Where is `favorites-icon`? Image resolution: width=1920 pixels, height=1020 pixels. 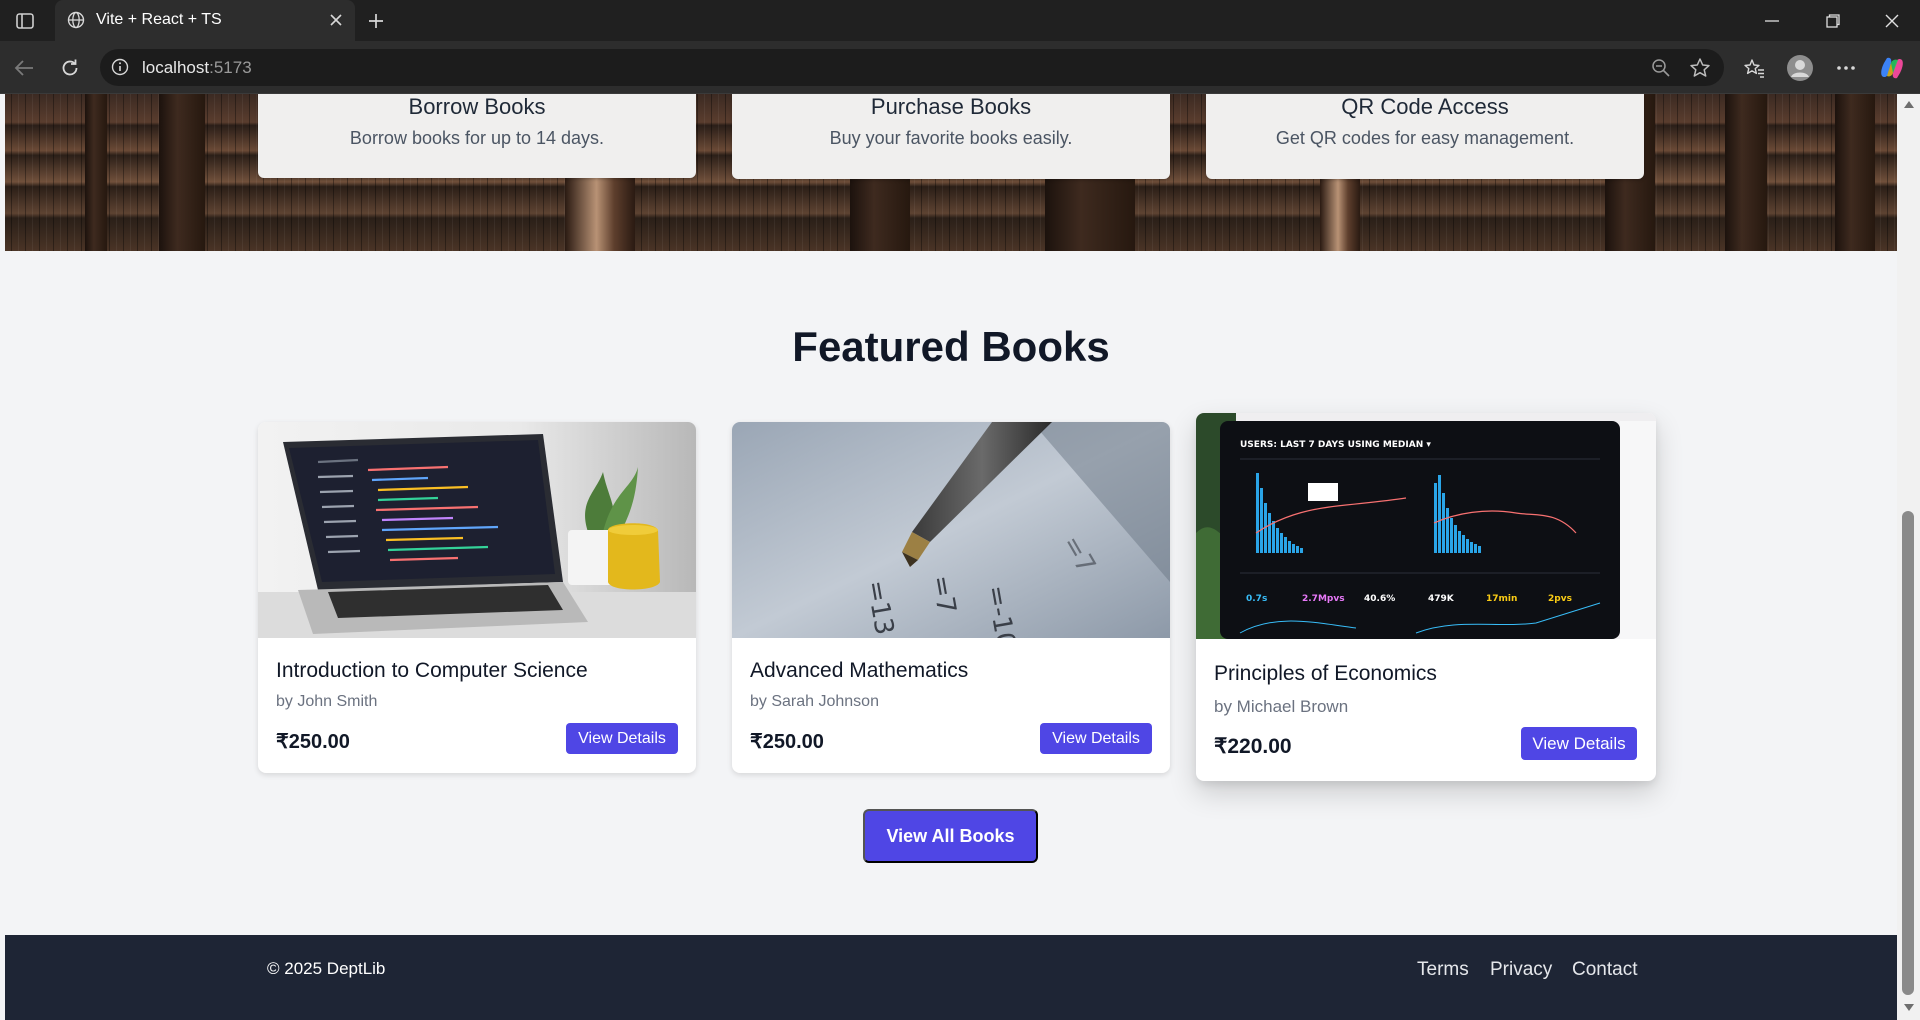
favorites-icon is located at coordinates (1754, 68).